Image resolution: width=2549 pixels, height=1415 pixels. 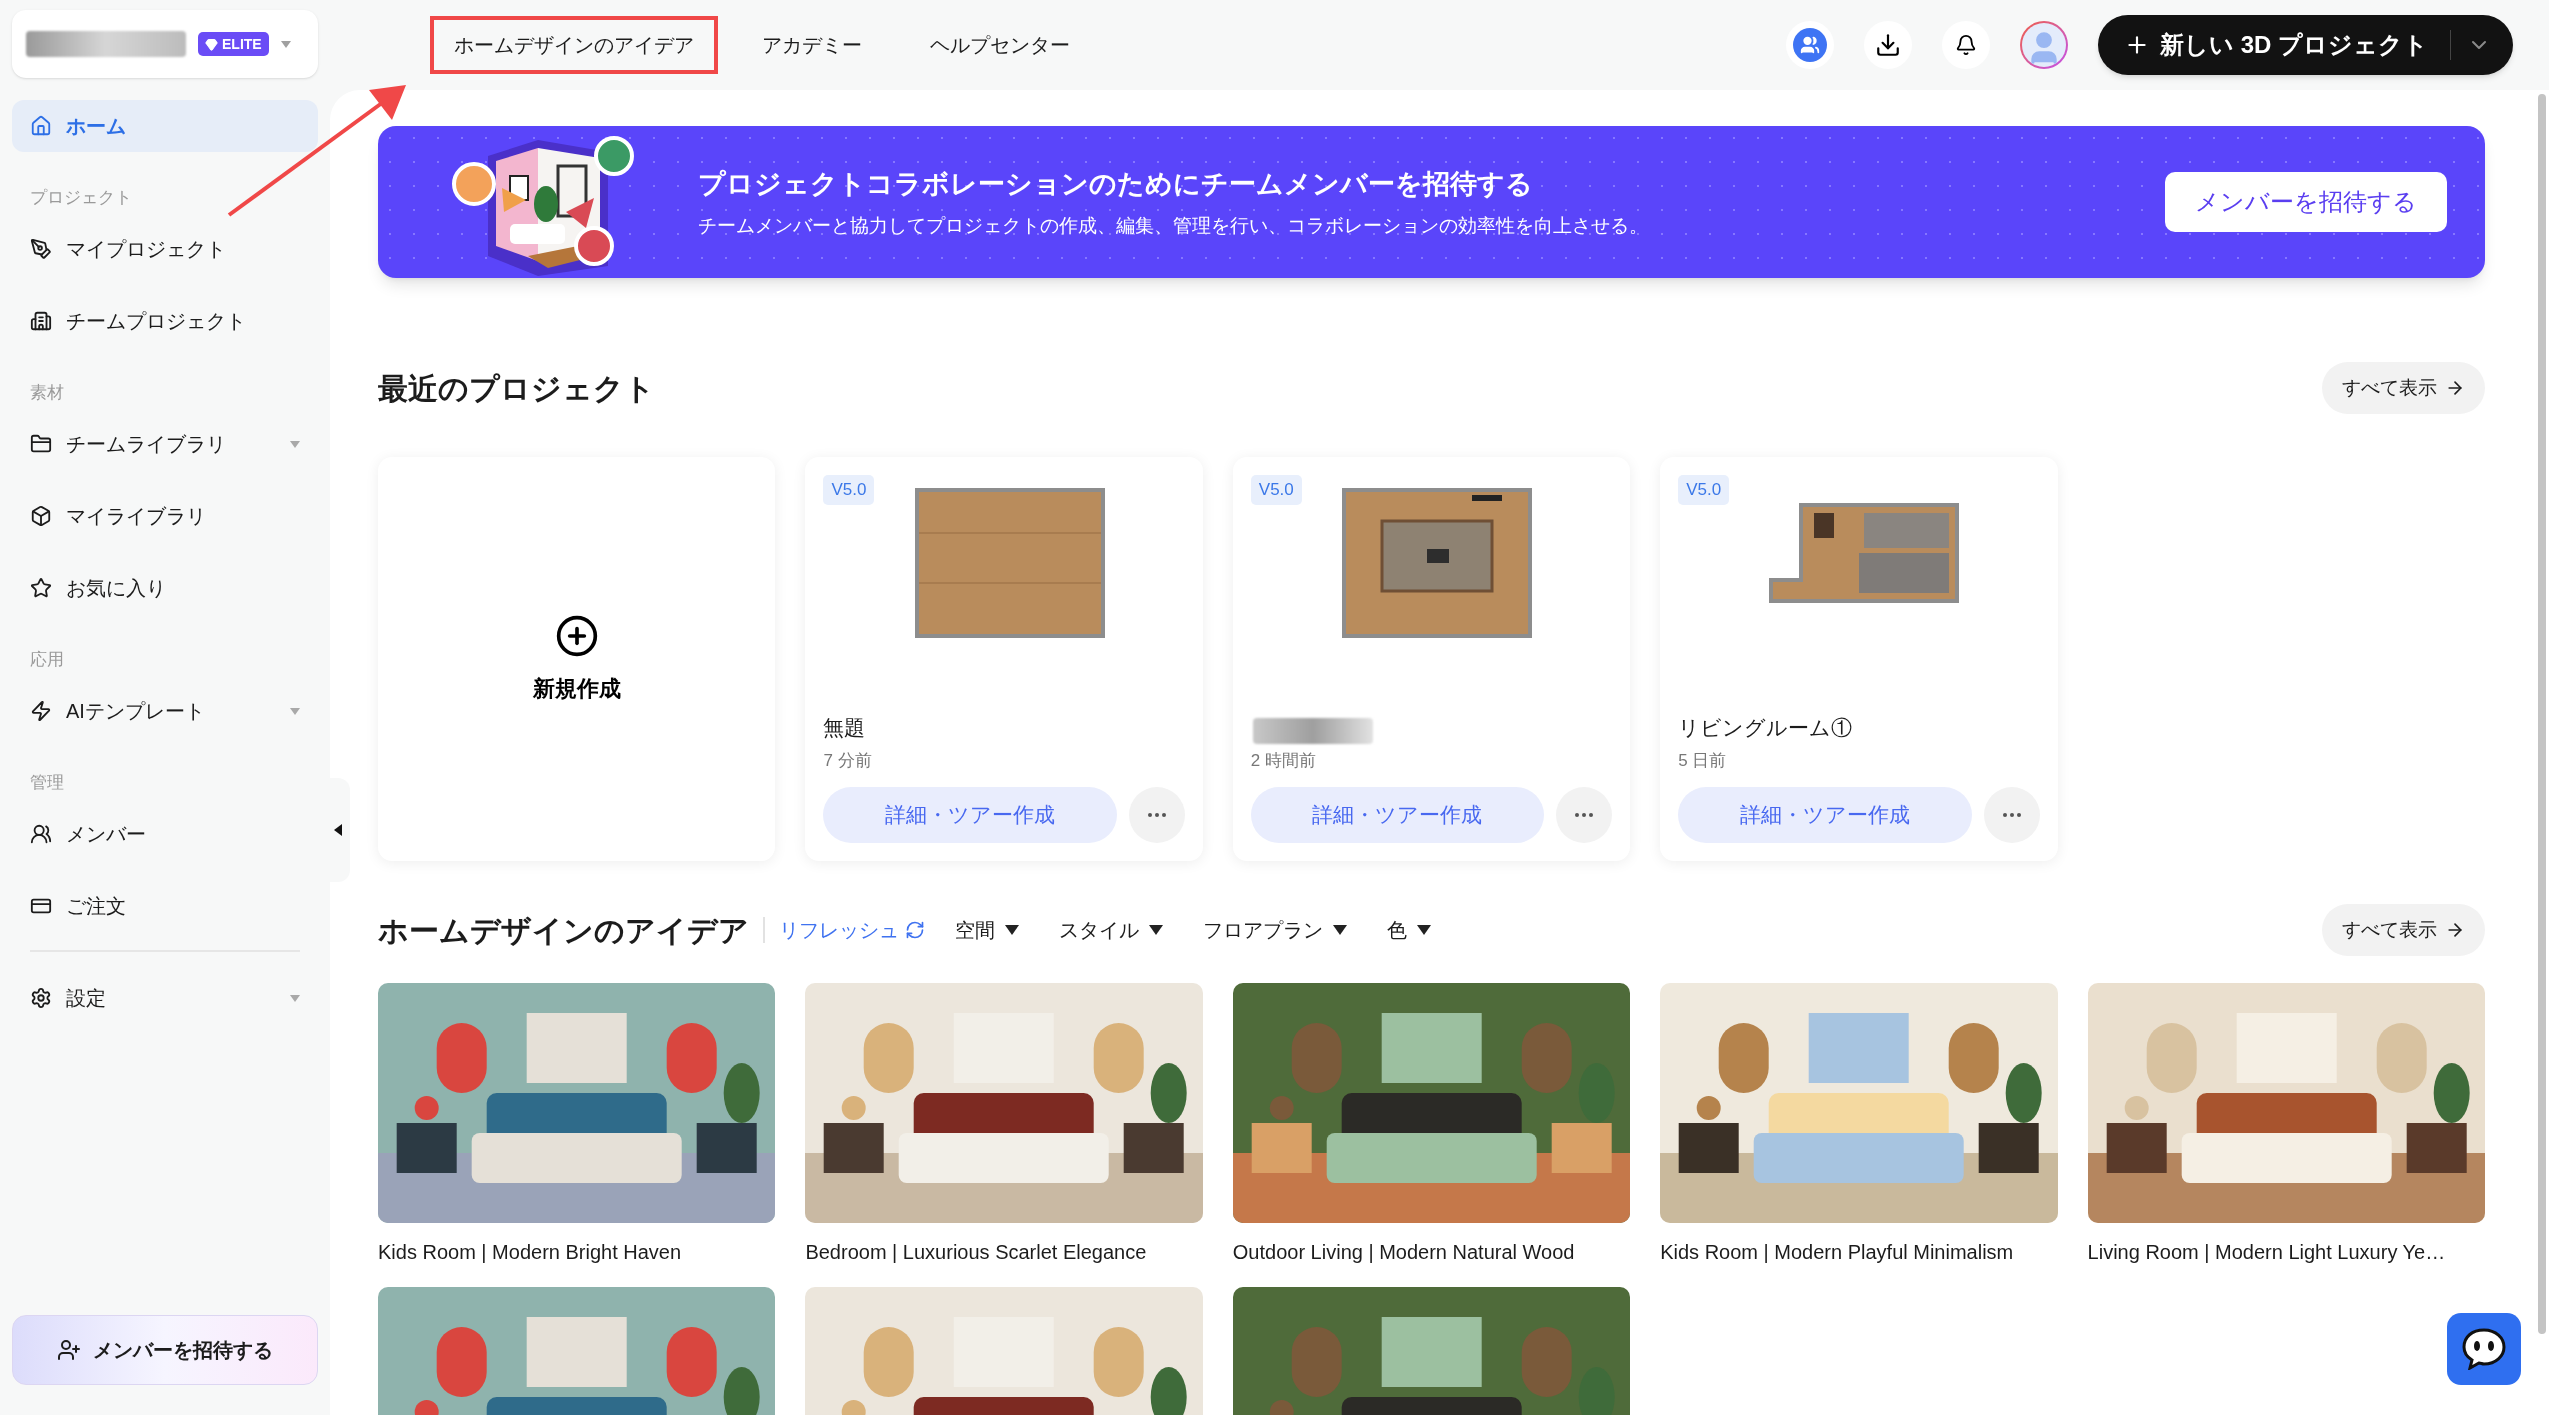 What do you see at coordinates (1766, 728) in the screenshot?
I see `project-name: リビングルーム①` at bounding box center [1766, 728].